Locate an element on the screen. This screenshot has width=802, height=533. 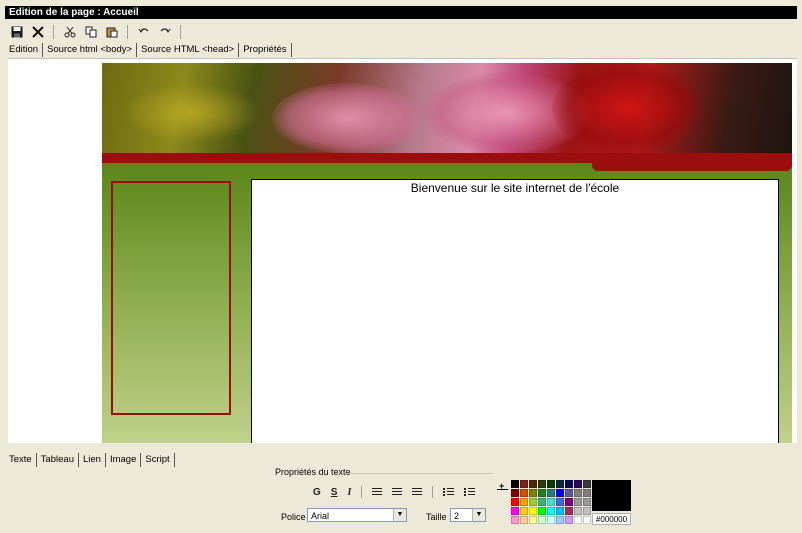
align-left-icon is located at coordinates (377, 492).